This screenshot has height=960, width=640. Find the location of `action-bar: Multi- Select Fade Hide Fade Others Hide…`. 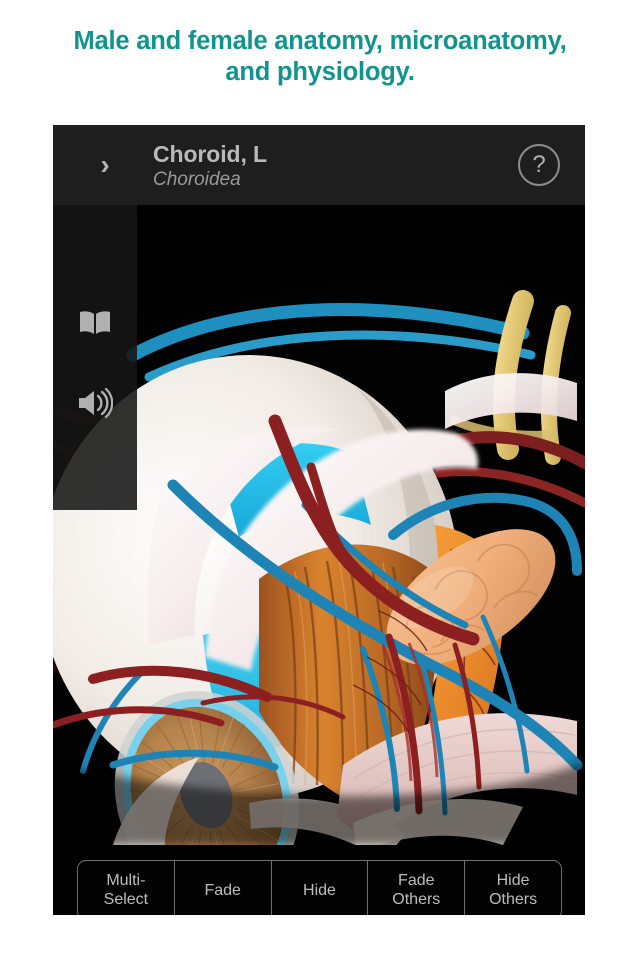

action-bar: Multi- Select Fade Hide Fade Others Hide… is located at coordinates (319, 887).